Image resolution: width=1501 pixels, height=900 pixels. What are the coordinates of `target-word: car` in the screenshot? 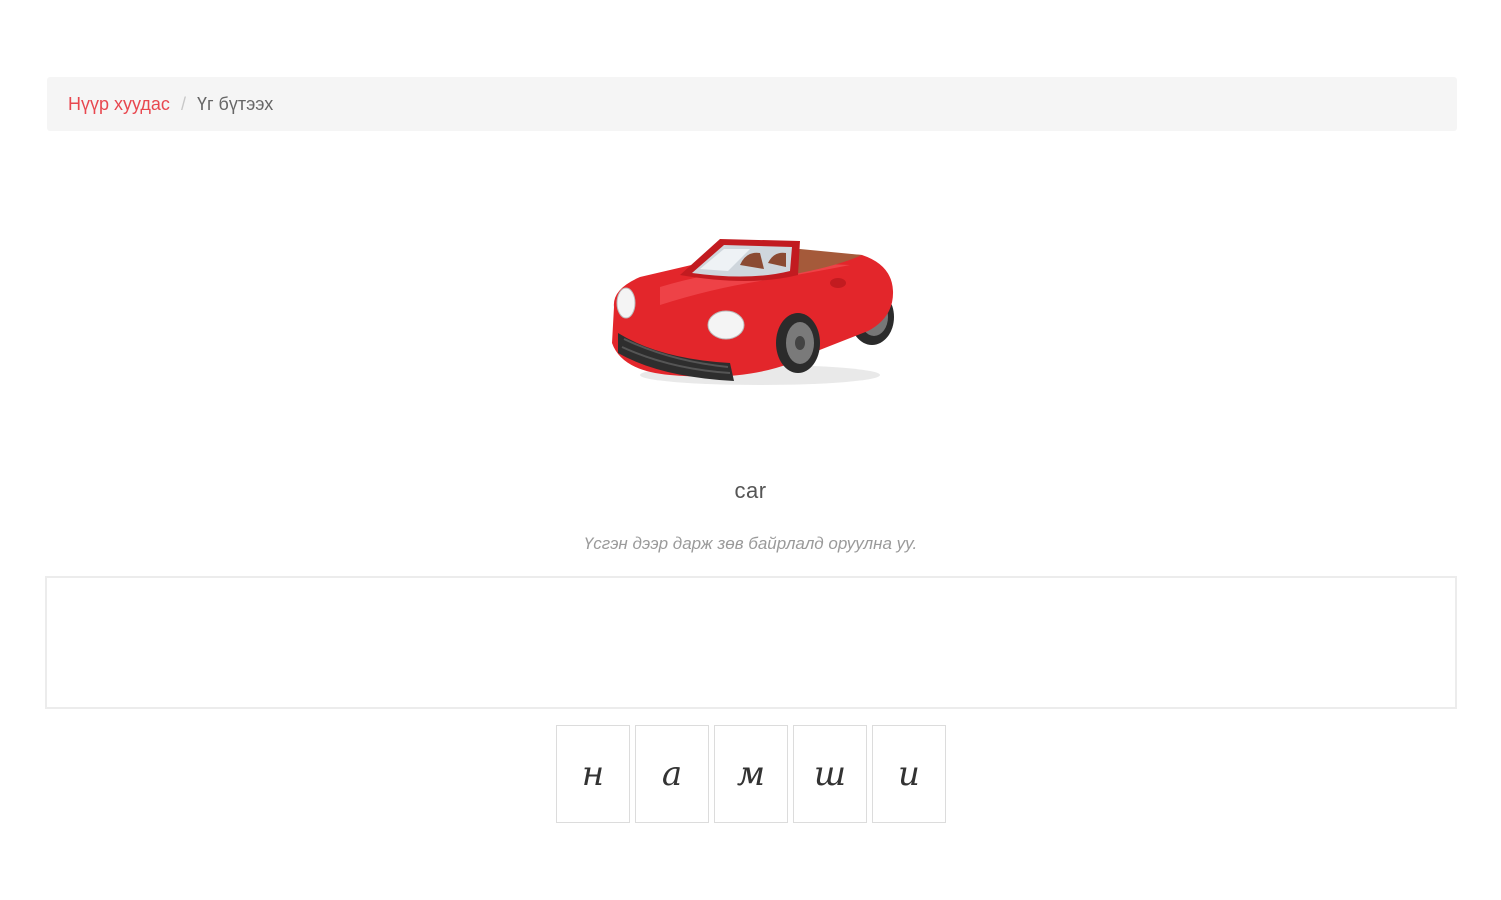 It's located at (750, 490).